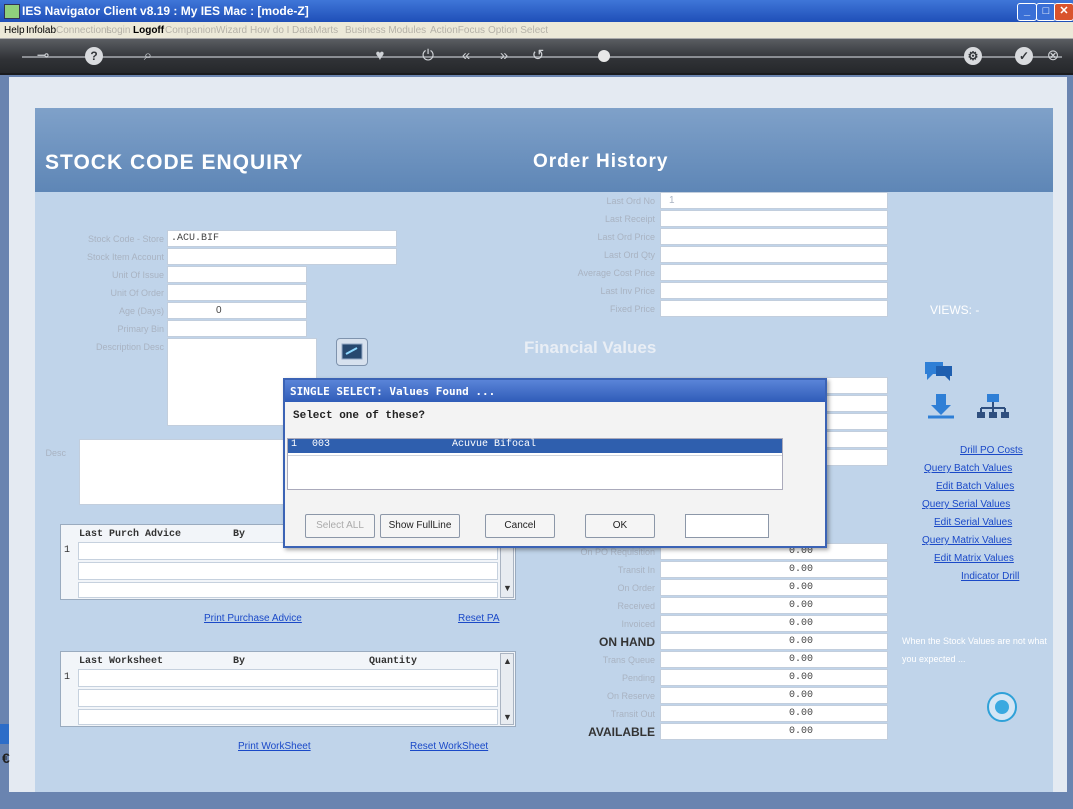 The image size is (1073, 809). What do you see at coordinates (269, 30) in the screenshot?
I see `menu-how-do-i: How do I` at bounding box center [269, 30].